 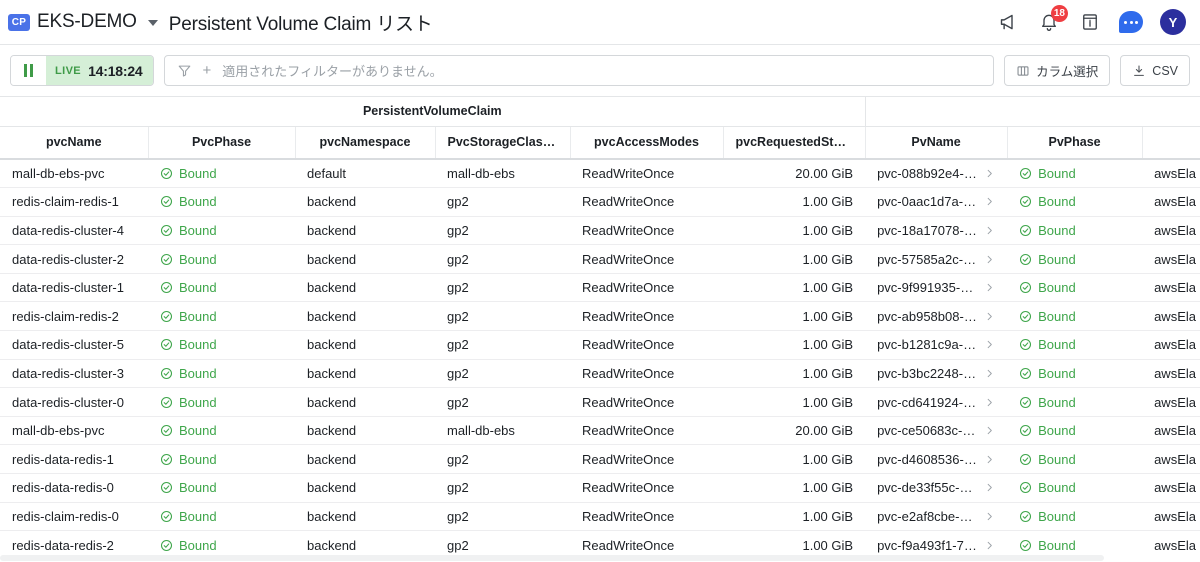 I want to click on chat-bubble-icon, so click(x=1131, y=22).